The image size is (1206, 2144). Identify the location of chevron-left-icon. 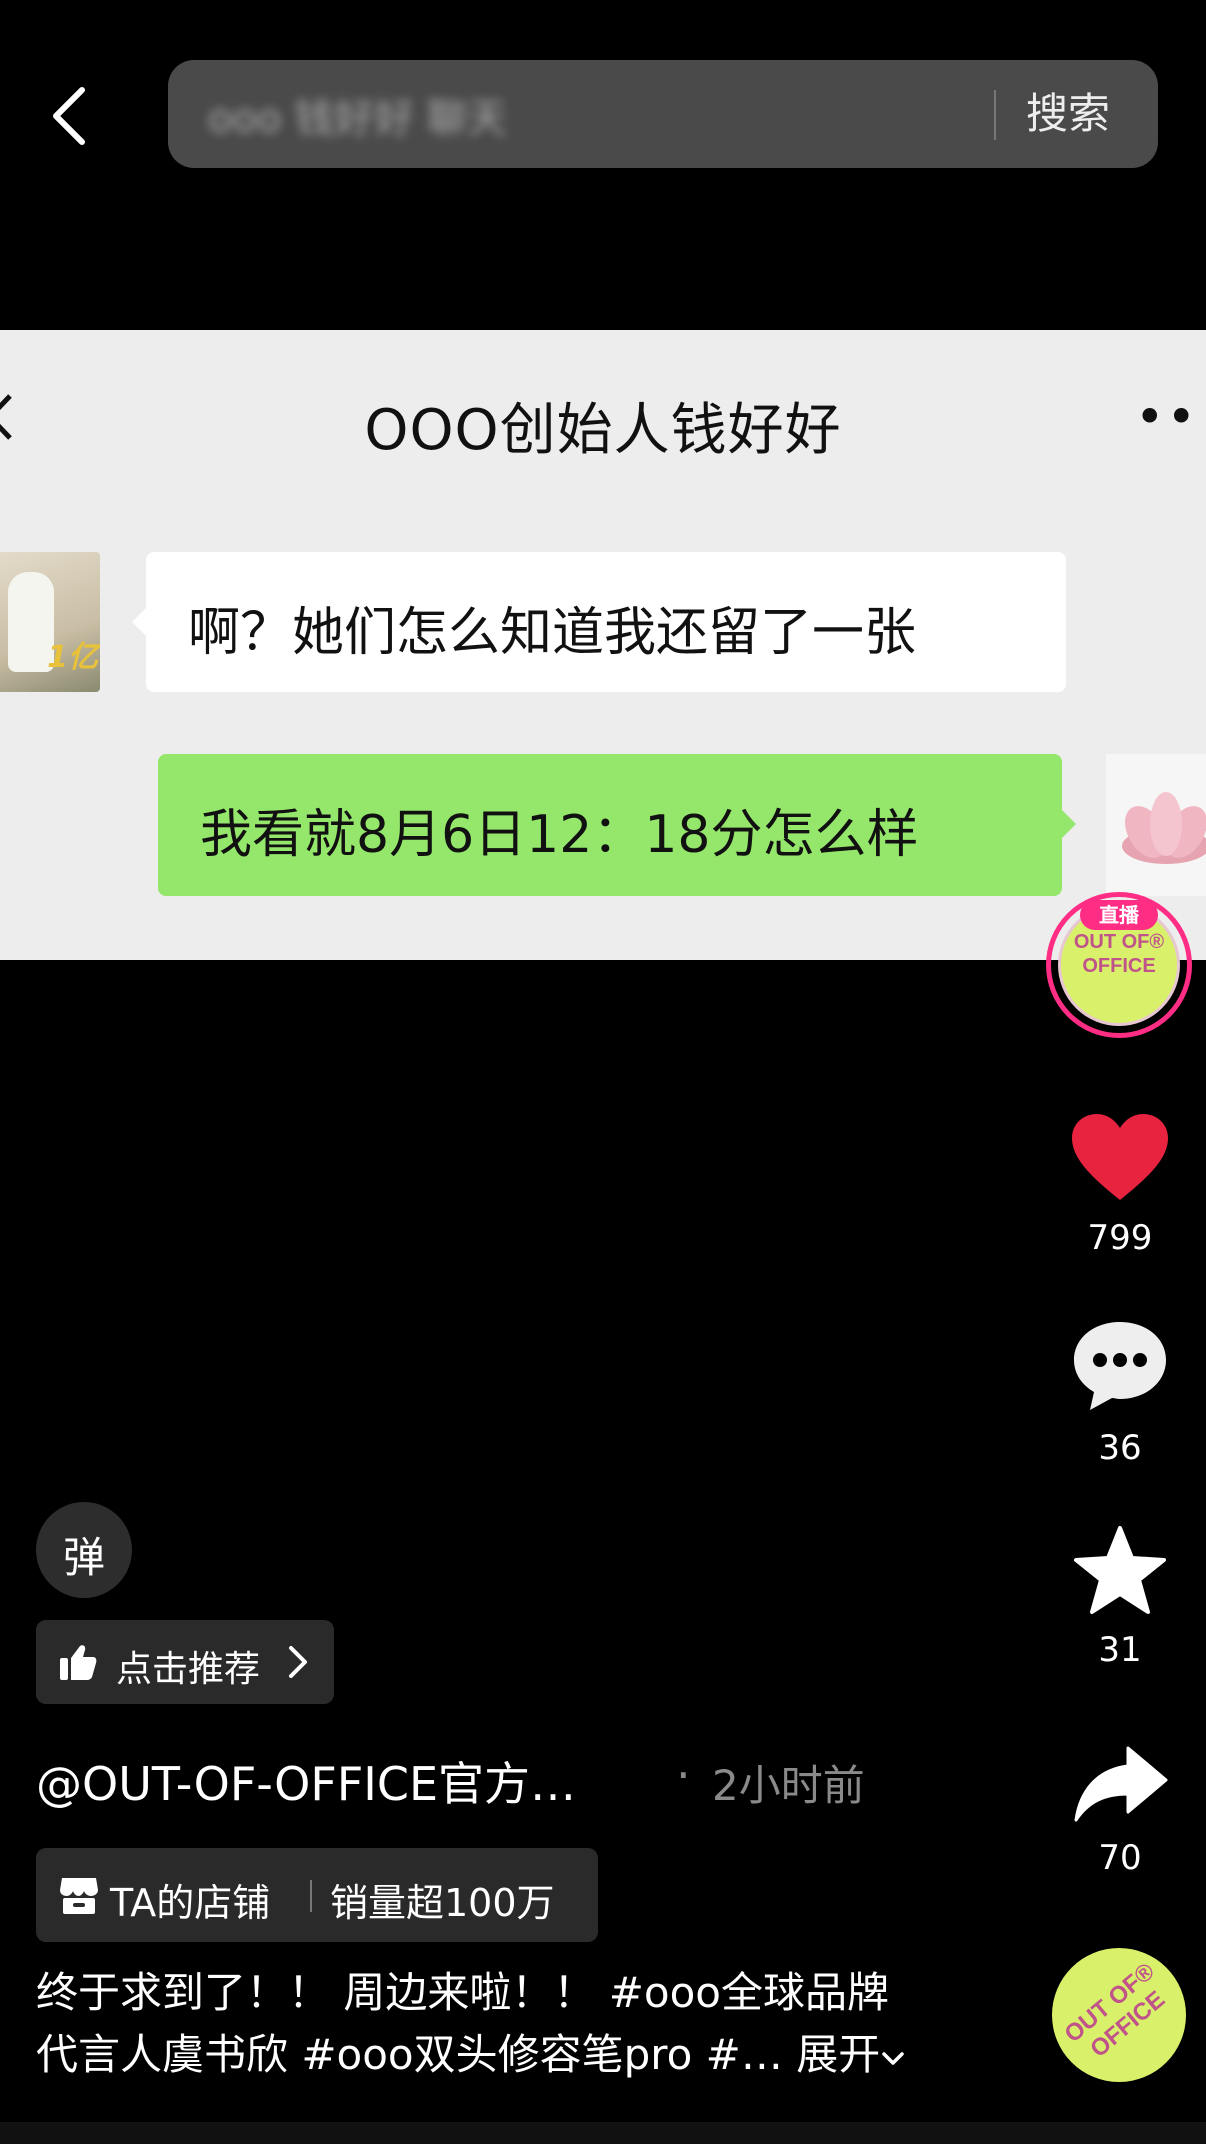
(69, 116).